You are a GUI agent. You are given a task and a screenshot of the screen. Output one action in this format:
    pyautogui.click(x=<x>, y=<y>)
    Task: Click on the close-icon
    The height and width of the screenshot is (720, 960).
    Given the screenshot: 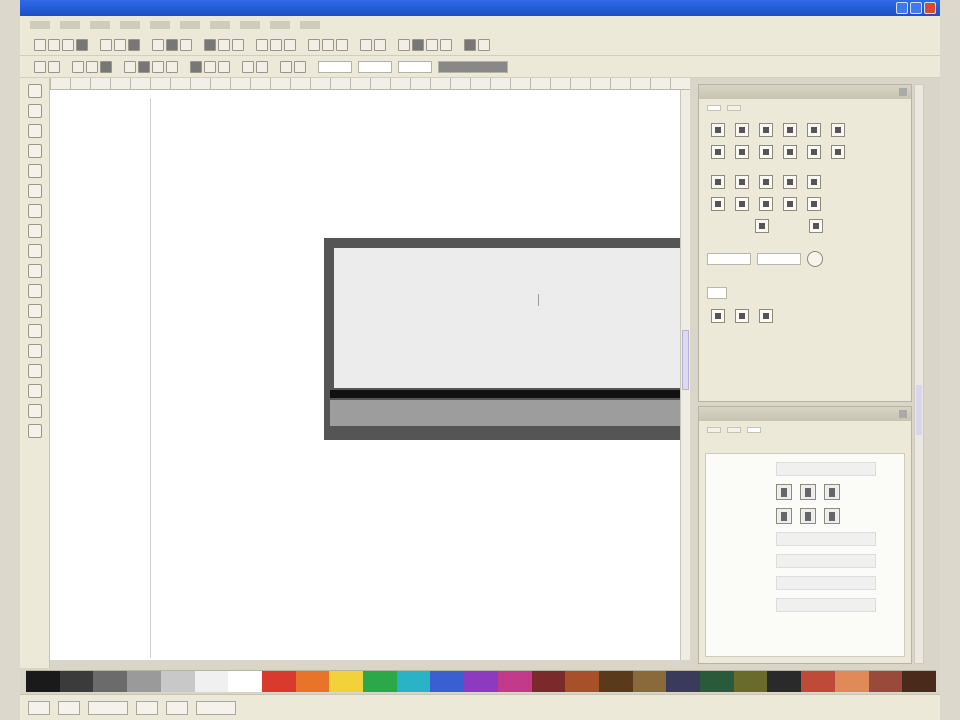 What is the action you would take?
    pyautogui.click(x=903, y=414)
    